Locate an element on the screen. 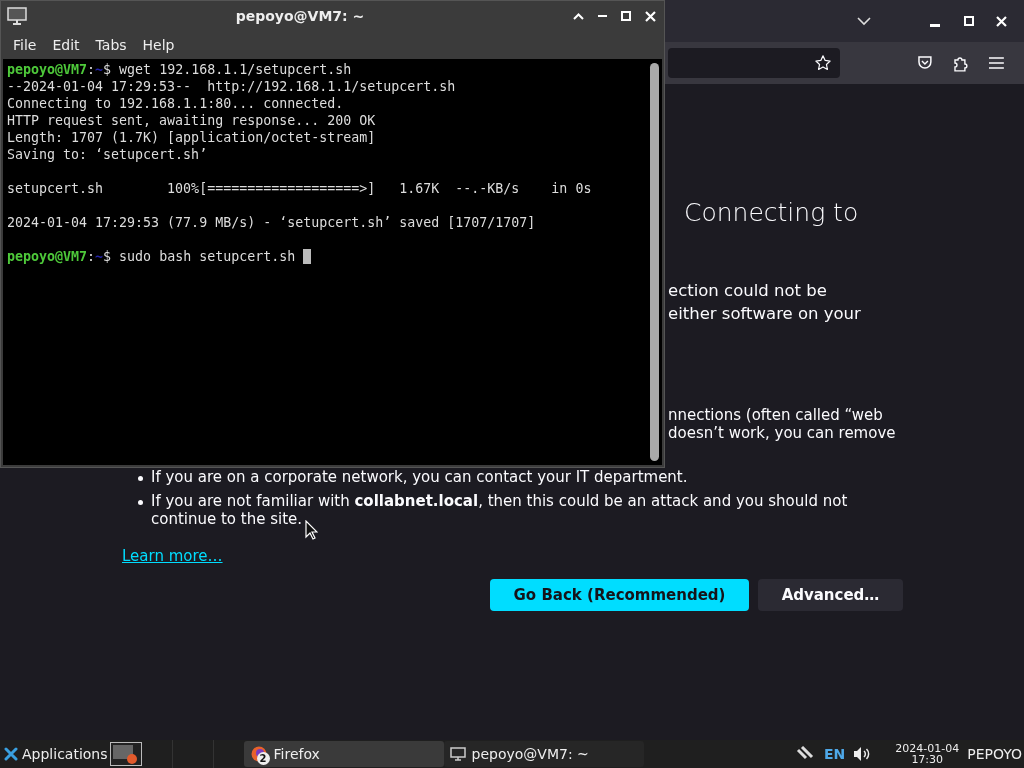  menu-item: Tabs is located at coordinates (111, 45).